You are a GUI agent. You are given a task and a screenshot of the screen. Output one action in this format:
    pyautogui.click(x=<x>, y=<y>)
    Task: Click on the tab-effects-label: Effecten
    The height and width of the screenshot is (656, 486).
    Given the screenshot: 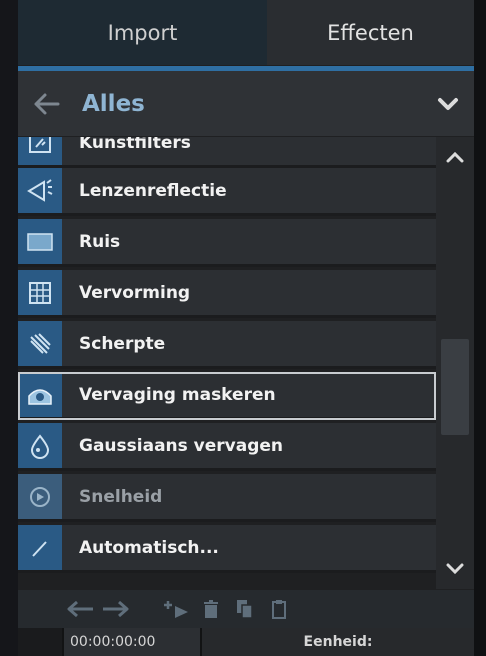 What is the action you would take?
    pyautogui.click(x=370, y=32)
    